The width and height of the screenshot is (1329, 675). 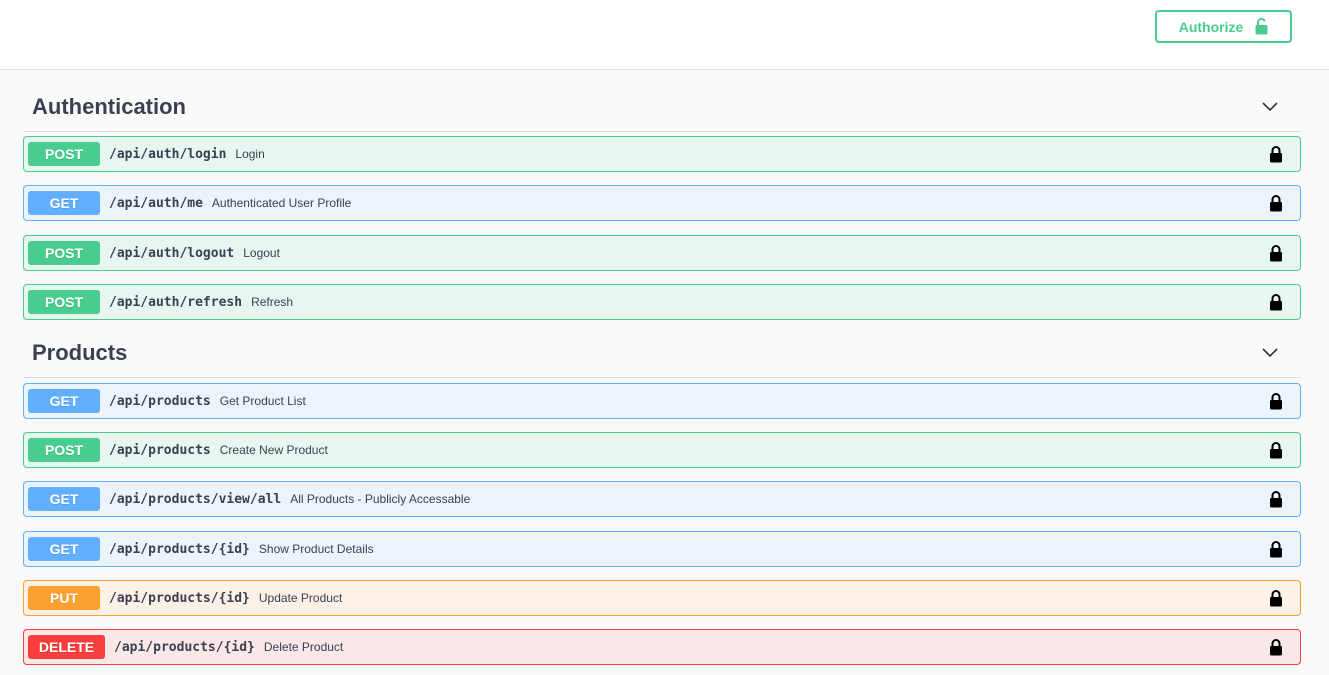 What do you see at coordinates (662, 253) in the screenshot?
I see `operation-row: POST /api/auth/logout Logout` at bounding box center [662, 253].